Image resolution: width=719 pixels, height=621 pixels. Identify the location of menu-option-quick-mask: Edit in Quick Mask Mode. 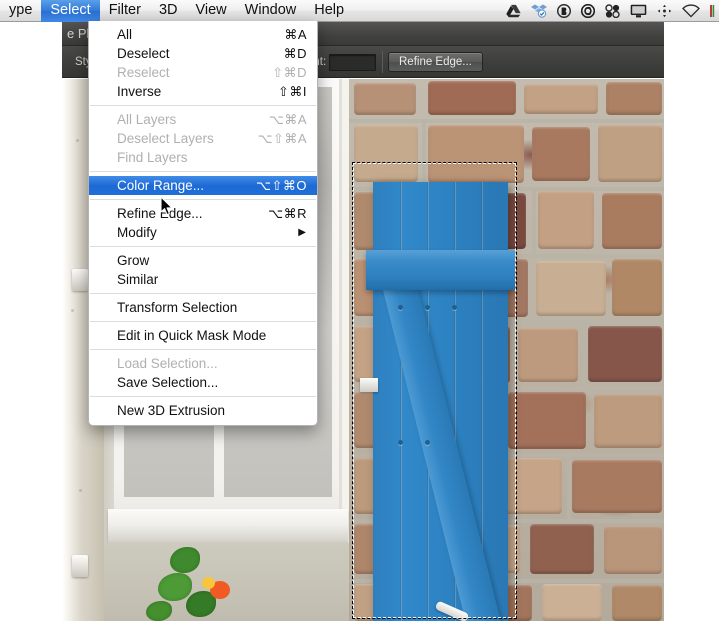
(203, 335).